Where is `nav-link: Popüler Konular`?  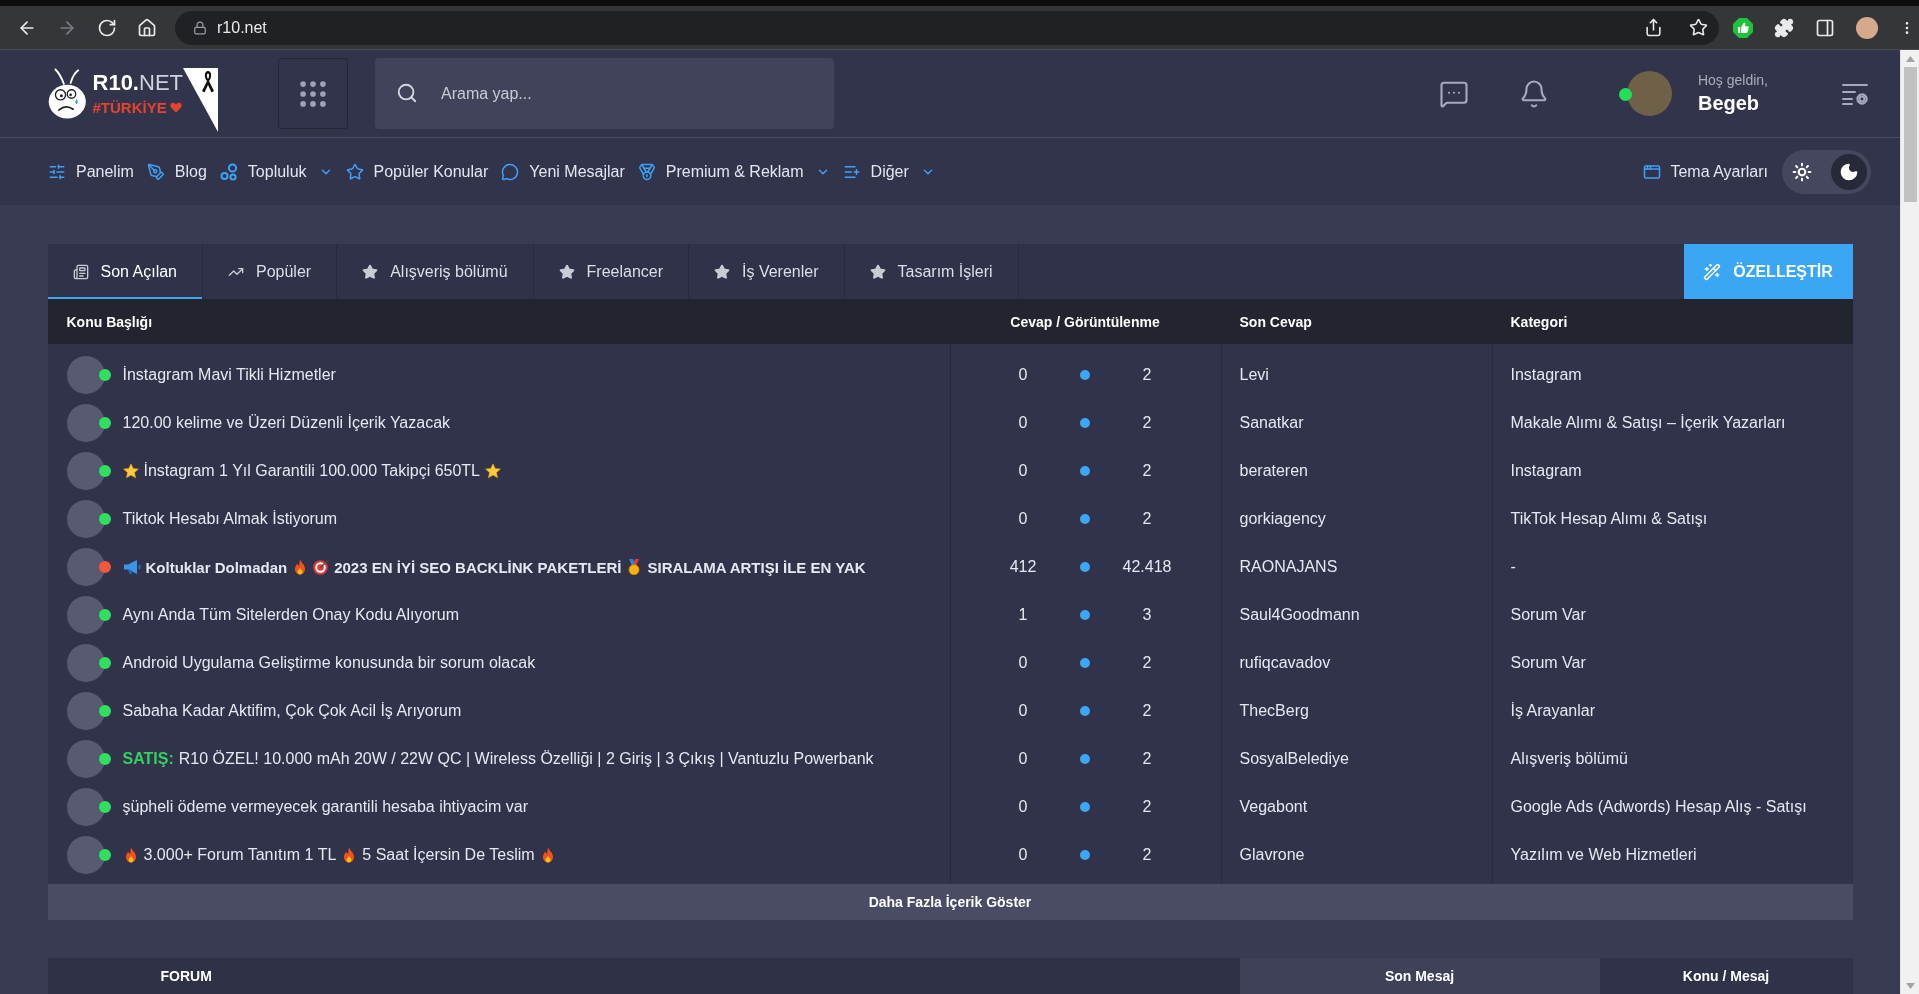
nav-link: Popüler Konular is located at coordinates (417, 171).